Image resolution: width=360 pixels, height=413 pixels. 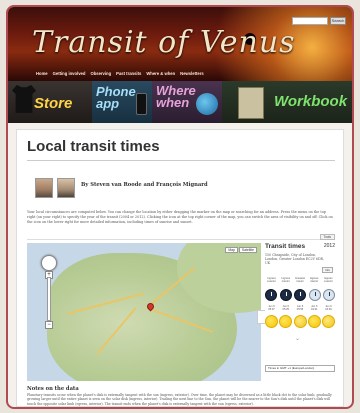 I want to click on notes-heading: Notes on the data, so click(x=53, y=389).